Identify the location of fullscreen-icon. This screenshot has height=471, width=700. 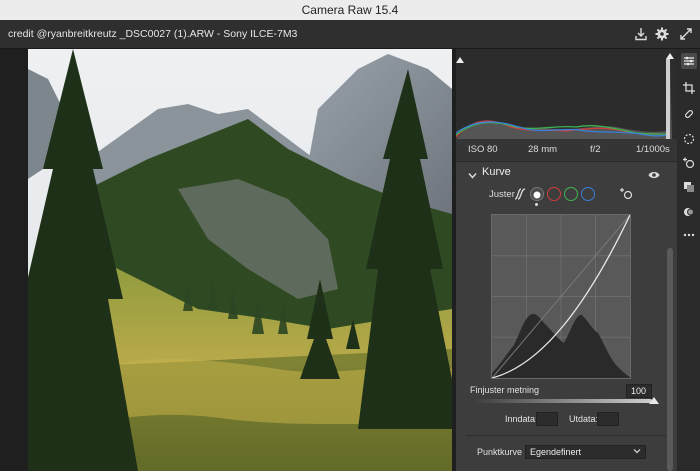
(686, 34).